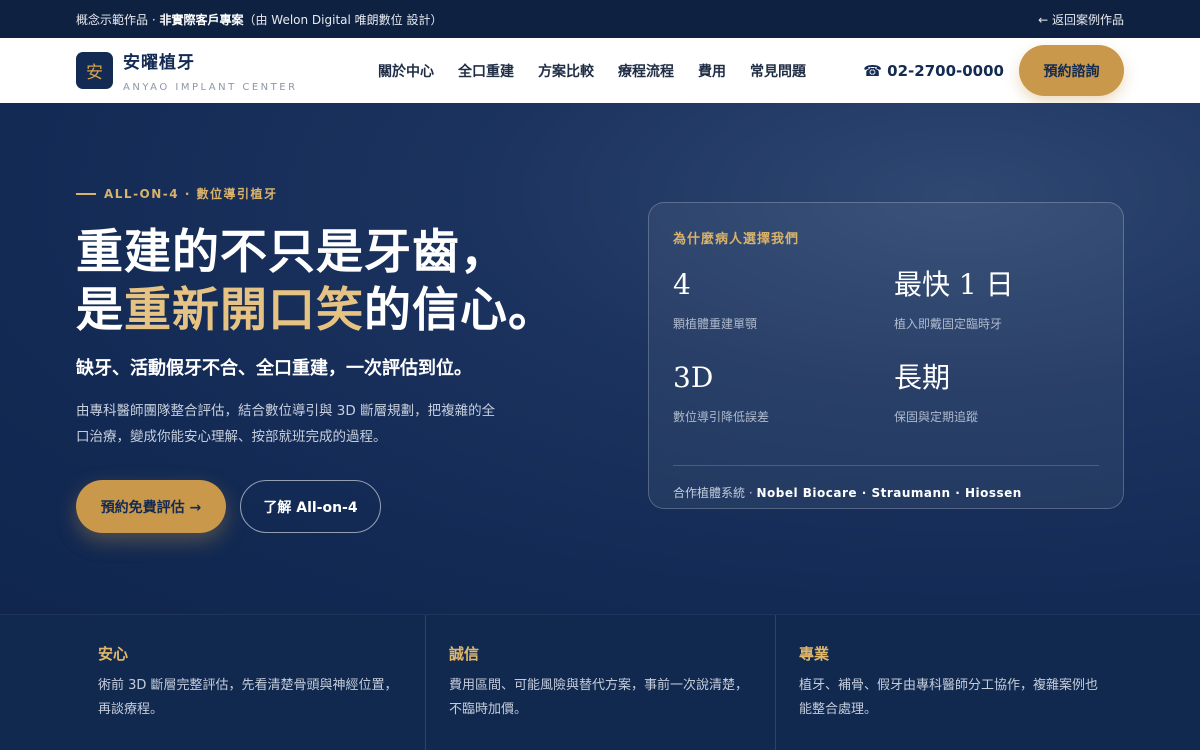 The image size is (1200, 750). What do you see at coordinates (566, 71) in the screenshot?
I see `nav-item-compare: 方案比較` at bounding box center [566, 71].